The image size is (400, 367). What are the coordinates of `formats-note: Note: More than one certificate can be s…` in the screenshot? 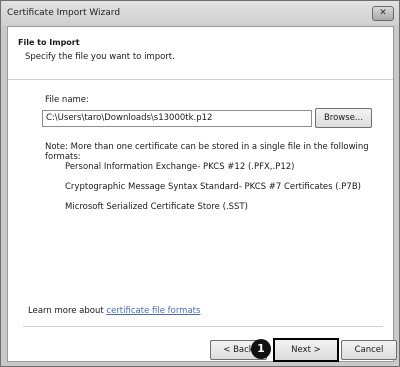 It's located at (207, 152).